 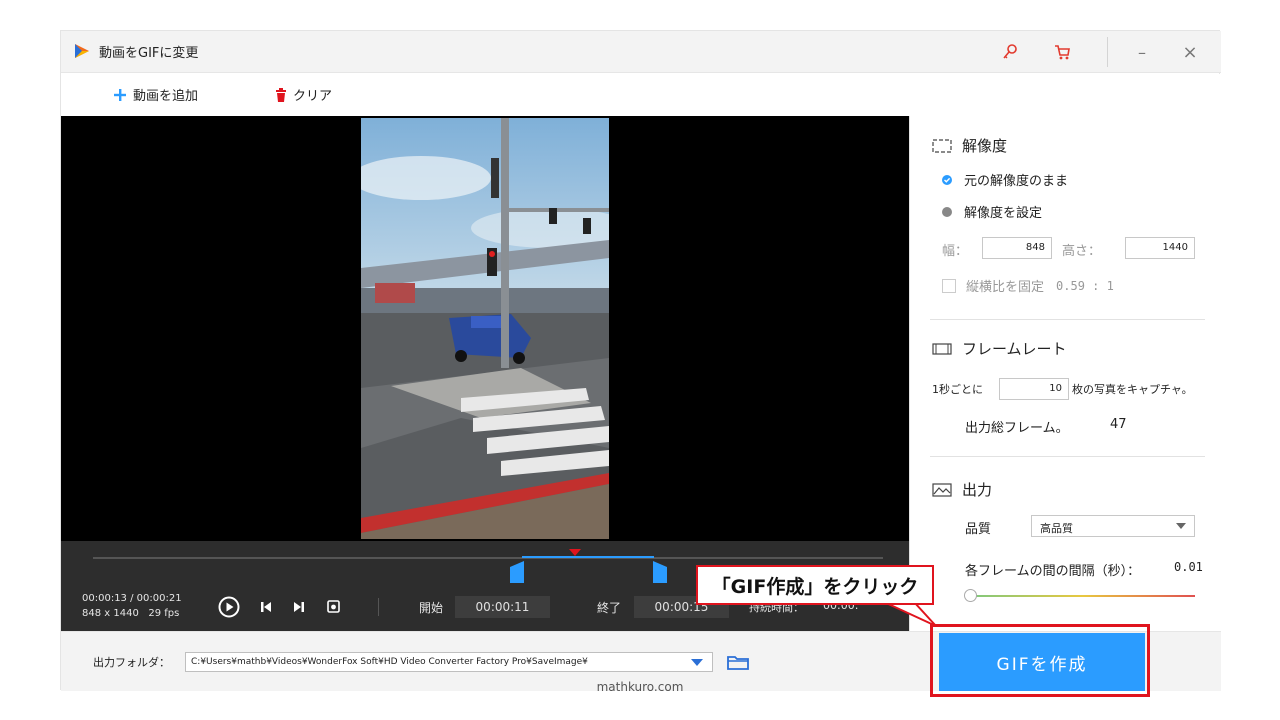 What do you see at coordinates (947, 179) in the screenshot?
I see `check-icon` at bounding box center [947, 179].